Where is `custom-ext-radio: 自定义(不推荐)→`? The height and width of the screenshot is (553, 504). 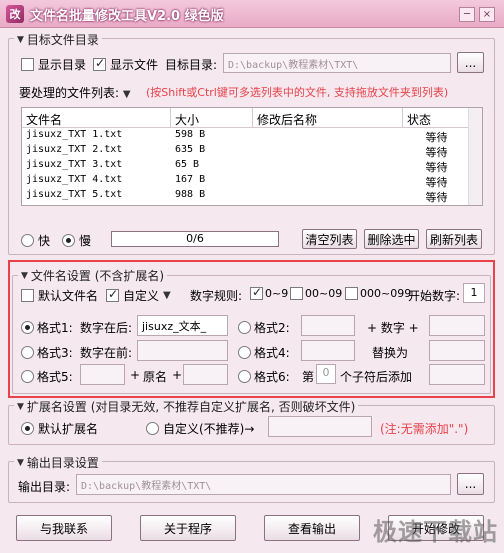 custom-ext-radio: 自定义(不推荐)→ is located at coordinates (200, 428).